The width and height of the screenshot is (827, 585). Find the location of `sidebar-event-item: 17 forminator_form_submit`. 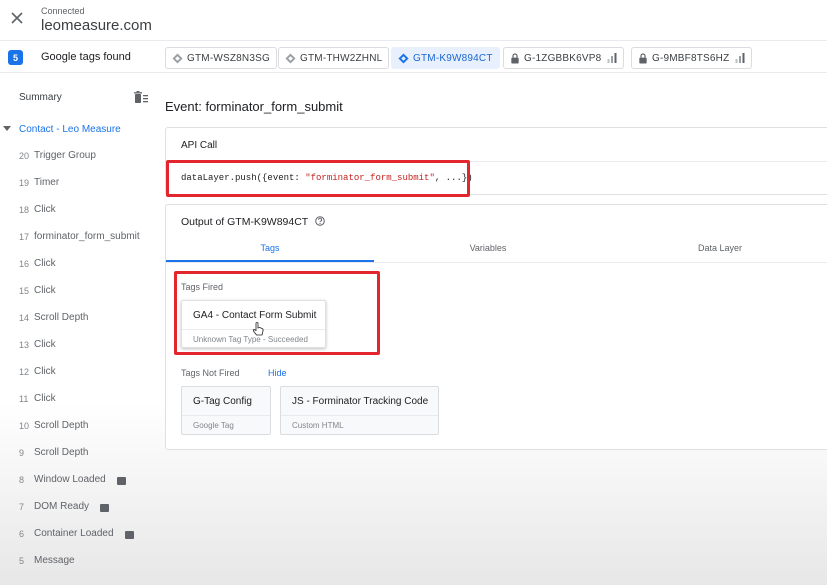

sidebar-event-item: 17 forminator_form_submit is located at coordinates (80, 238).